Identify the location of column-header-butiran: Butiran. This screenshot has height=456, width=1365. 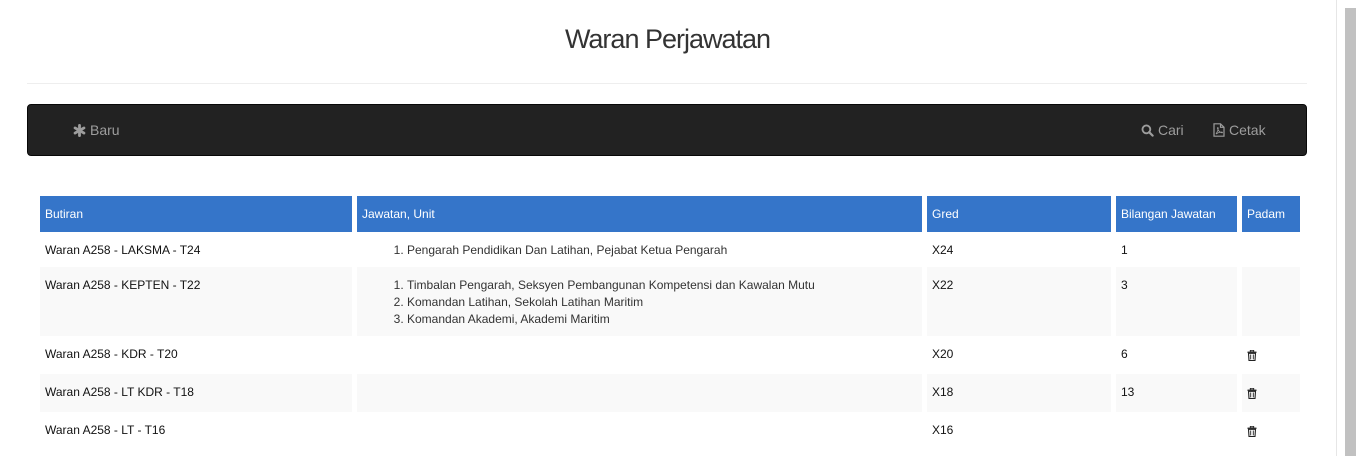
(196, 213).